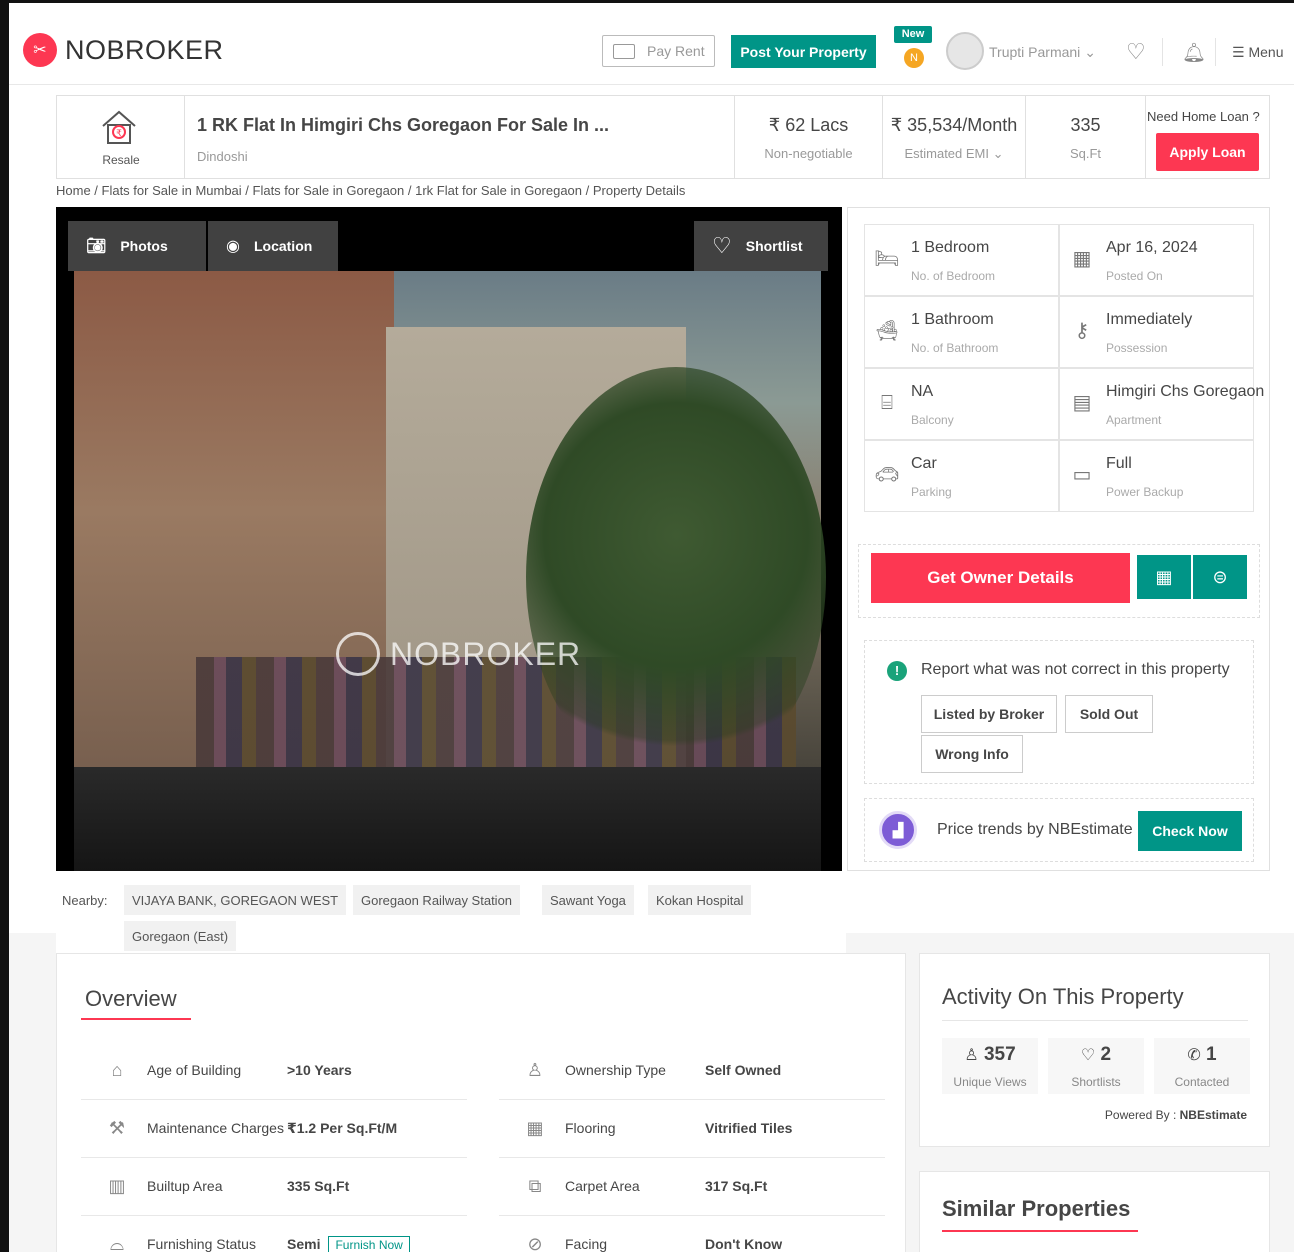  I want to click on chat-icon: ⊜, so click(1220, 576).